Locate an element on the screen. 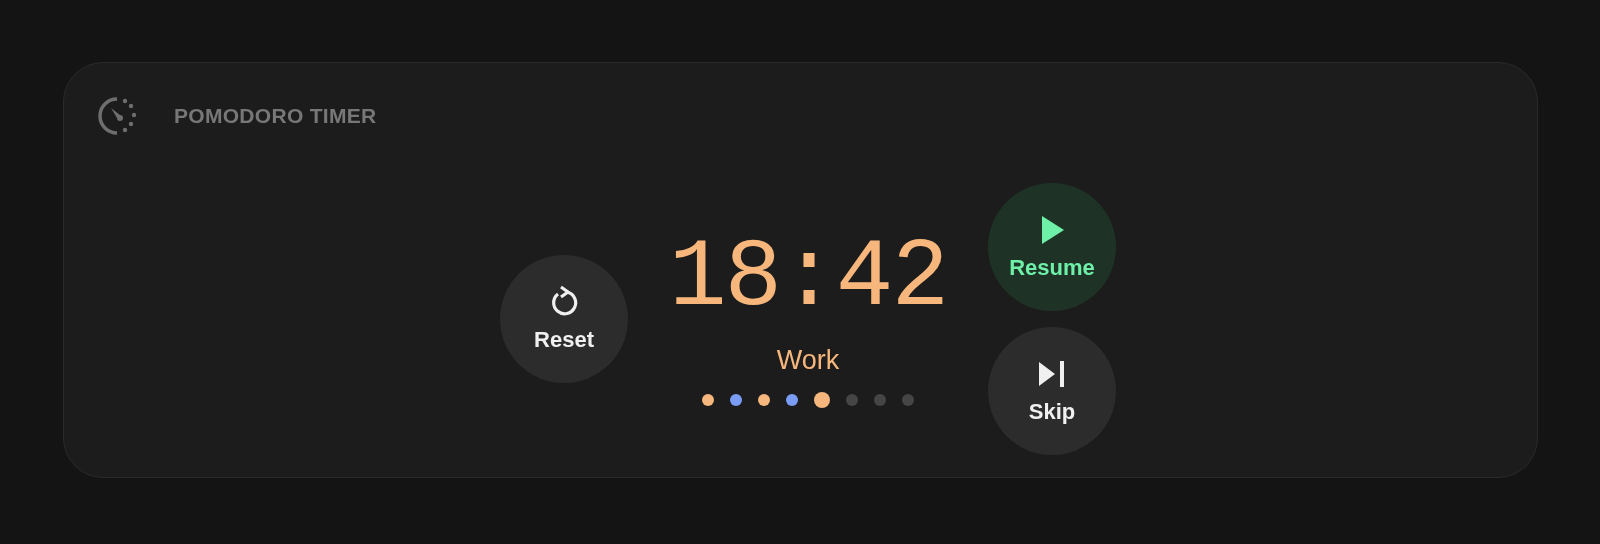  play-button: Resume is located at coordinates (1052, 247).